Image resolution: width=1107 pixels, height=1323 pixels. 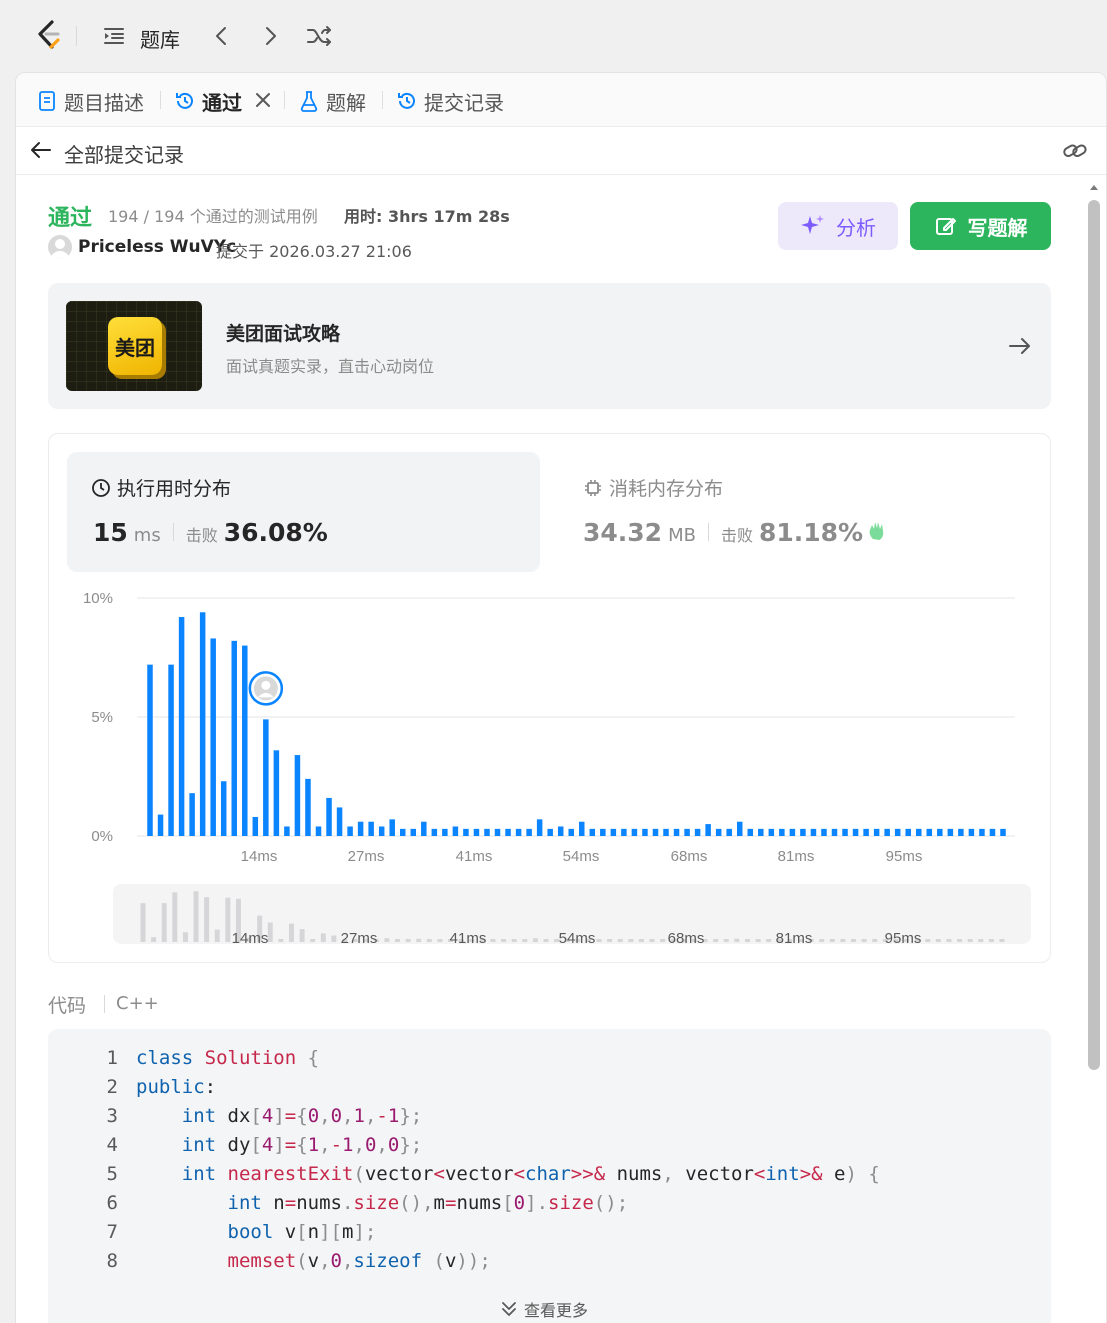 I want to click on x-tick-label: 68ms, so click(x=689, y=856).